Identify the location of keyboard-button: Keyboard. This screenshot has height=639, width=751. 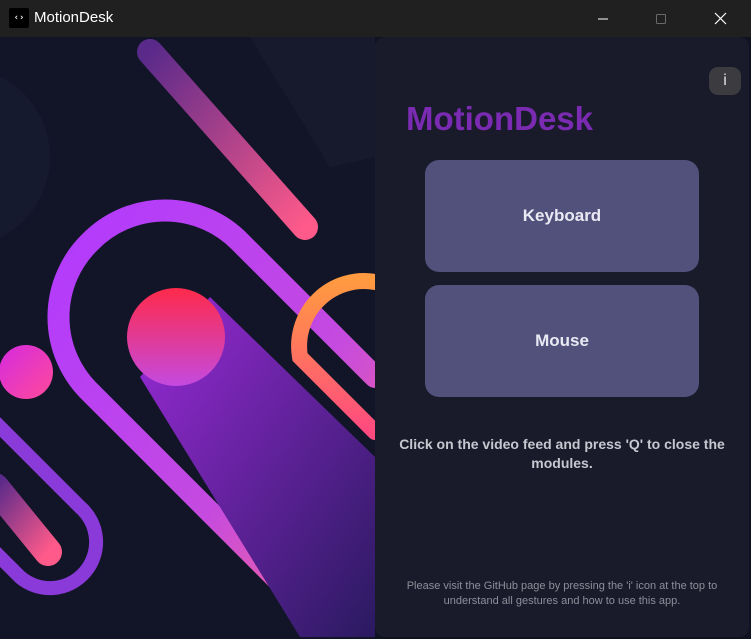
(562, 216).